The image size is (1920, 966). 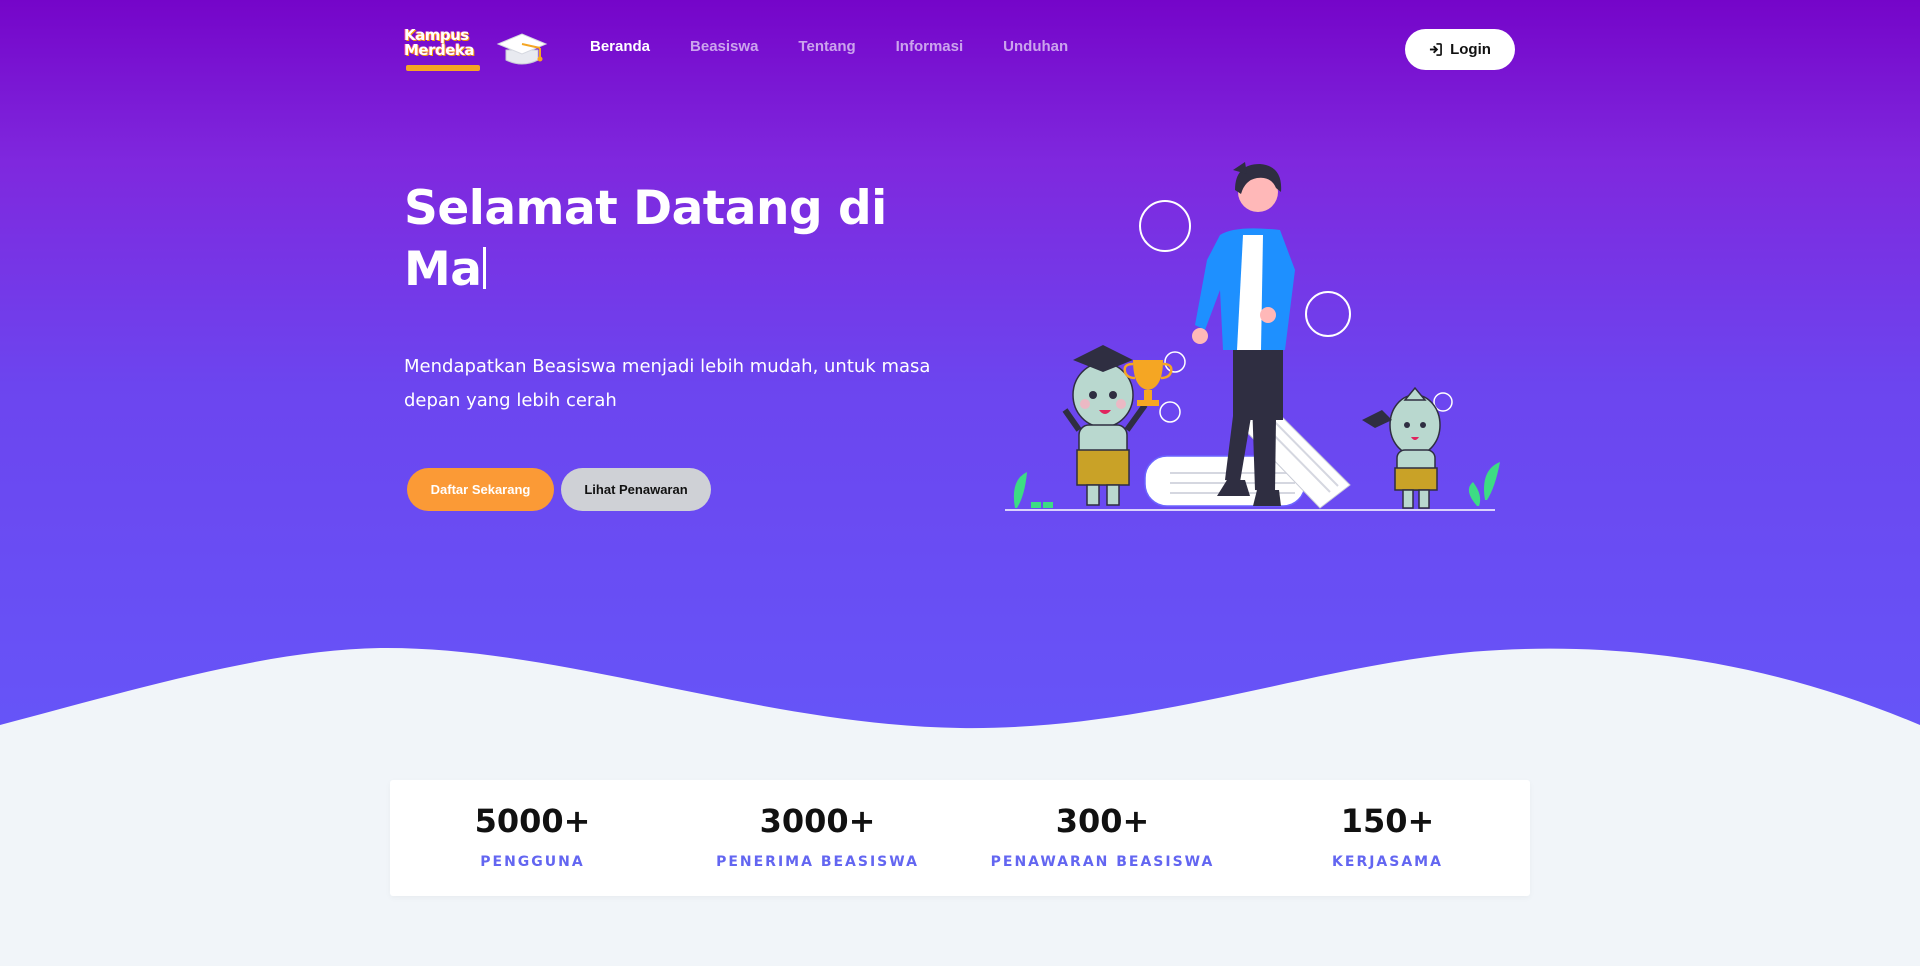 I want to click on view-offers-button: Lihat Penawaran, so click(x=636, y=489).